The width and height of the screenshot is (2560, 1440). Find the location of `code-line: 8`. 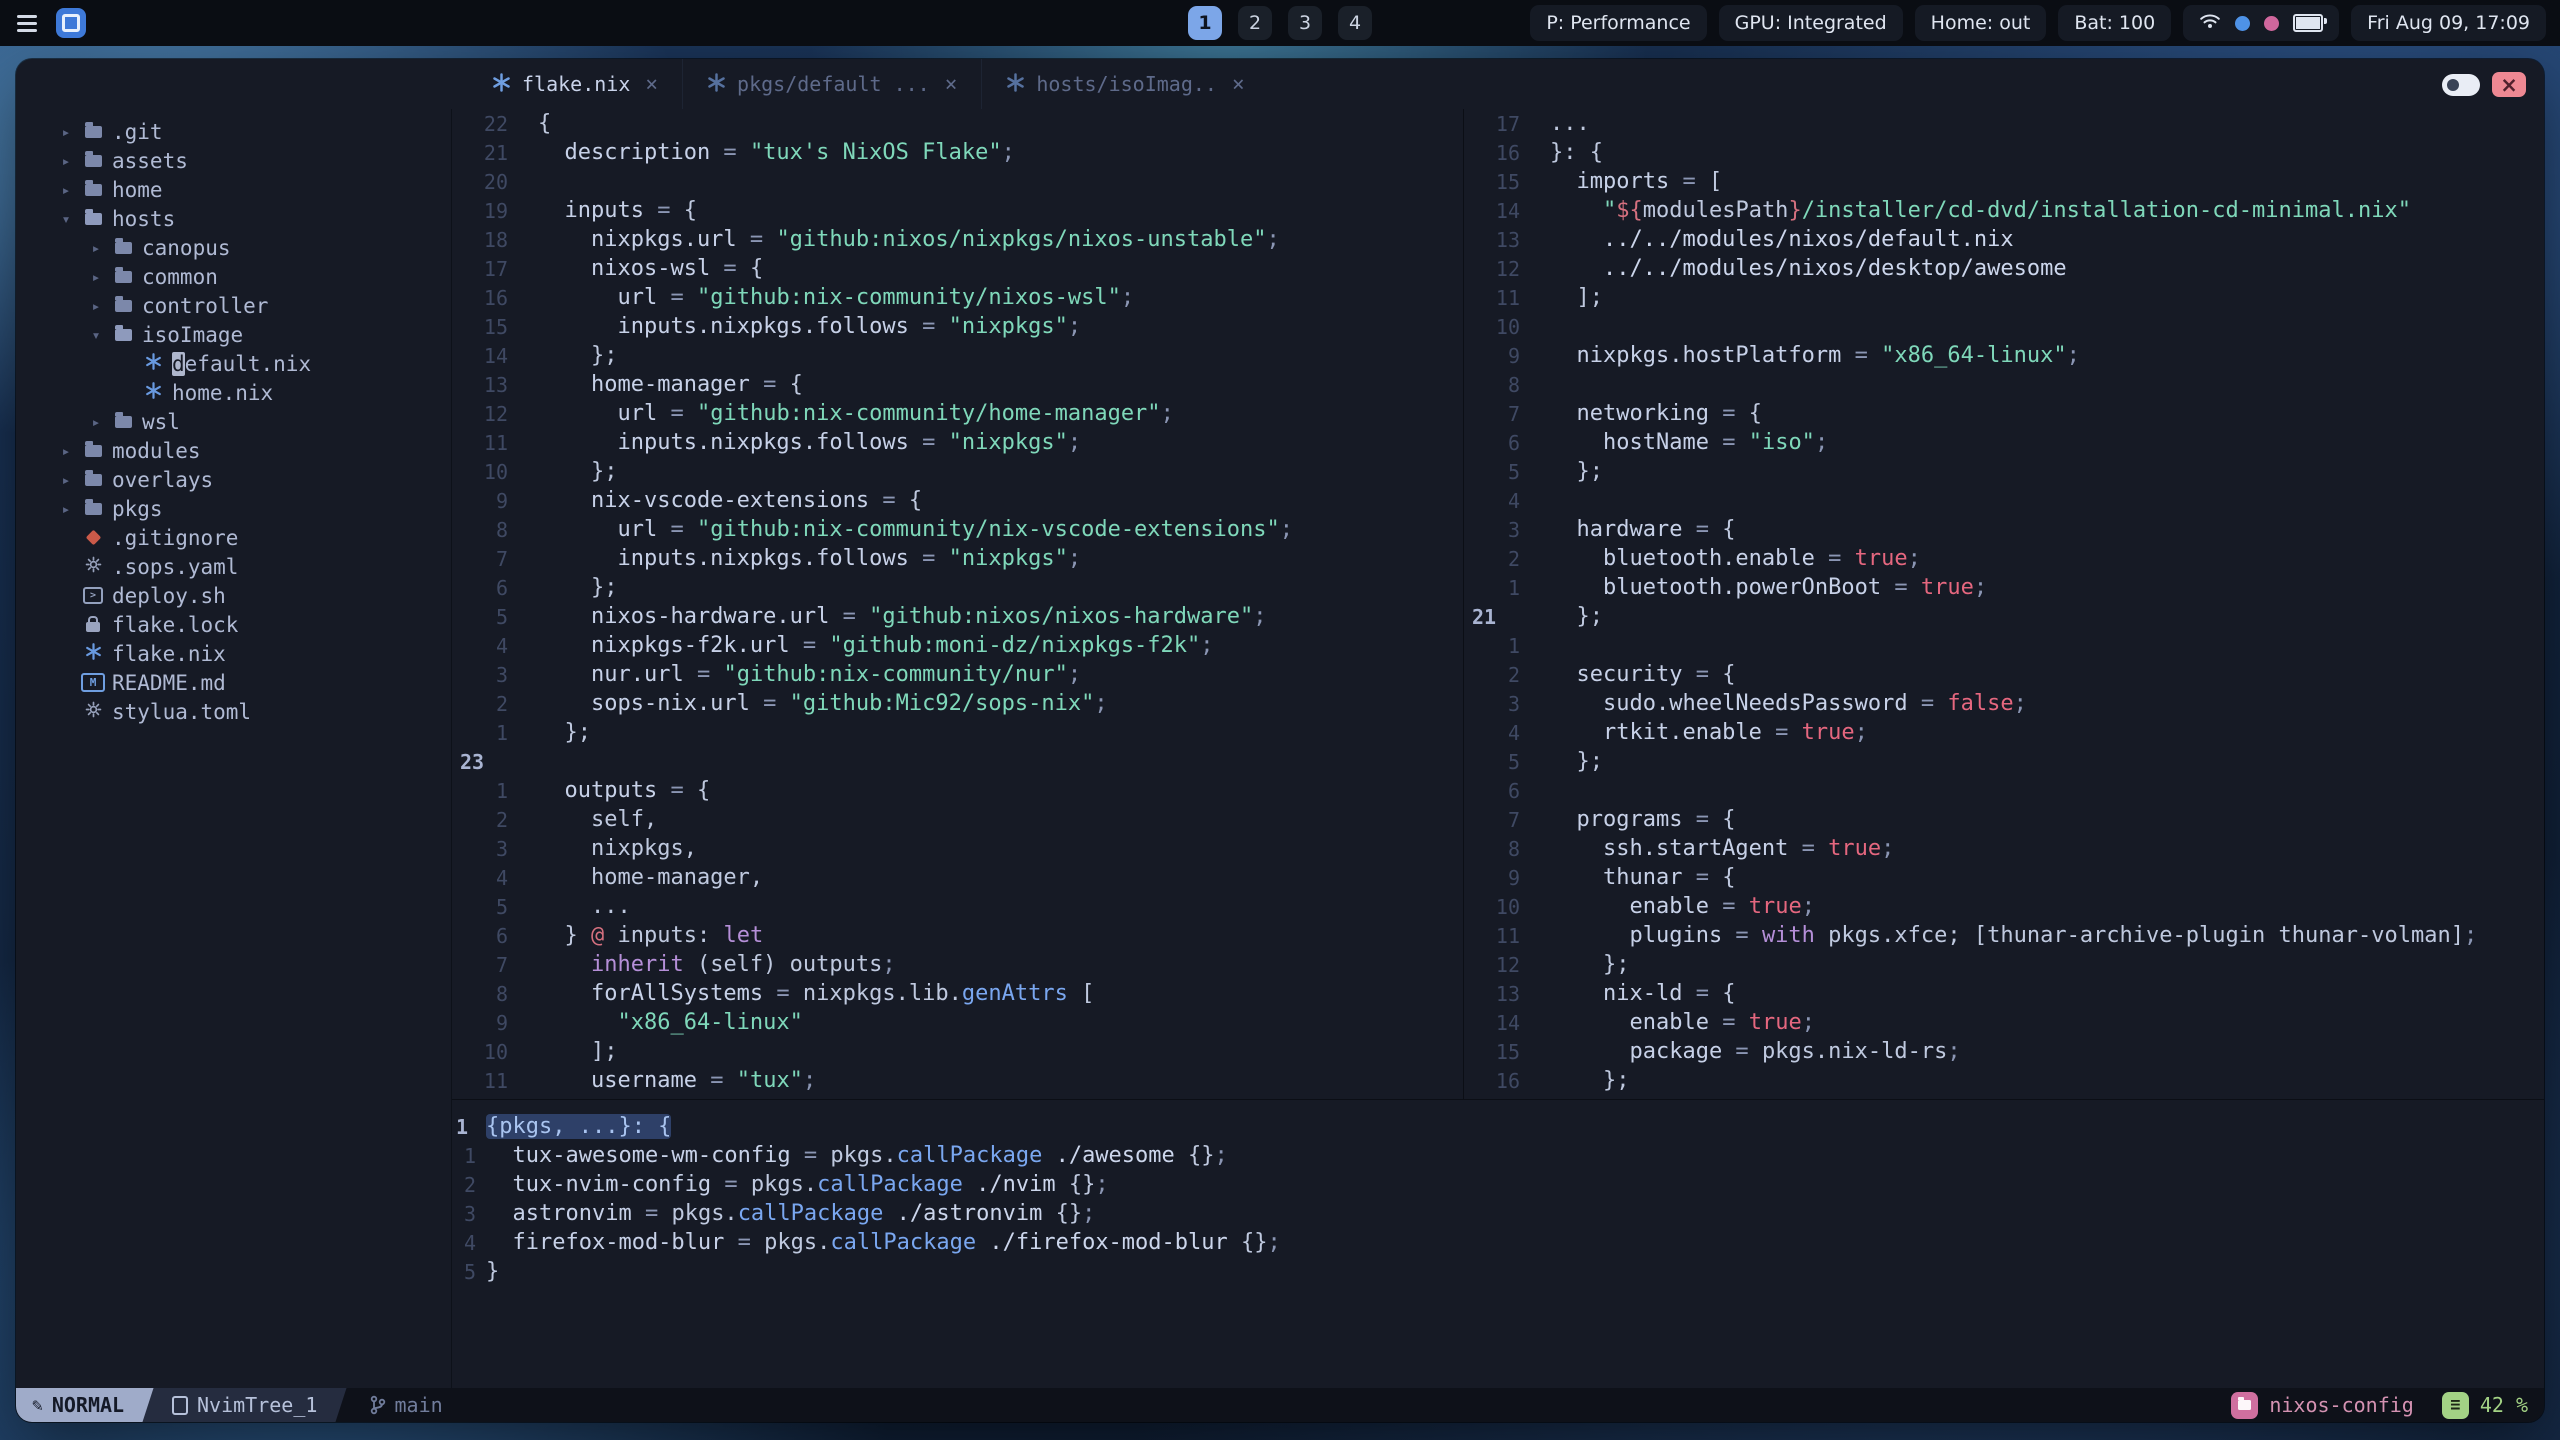

code-line: 8 is located at coordinates (2004, 384).